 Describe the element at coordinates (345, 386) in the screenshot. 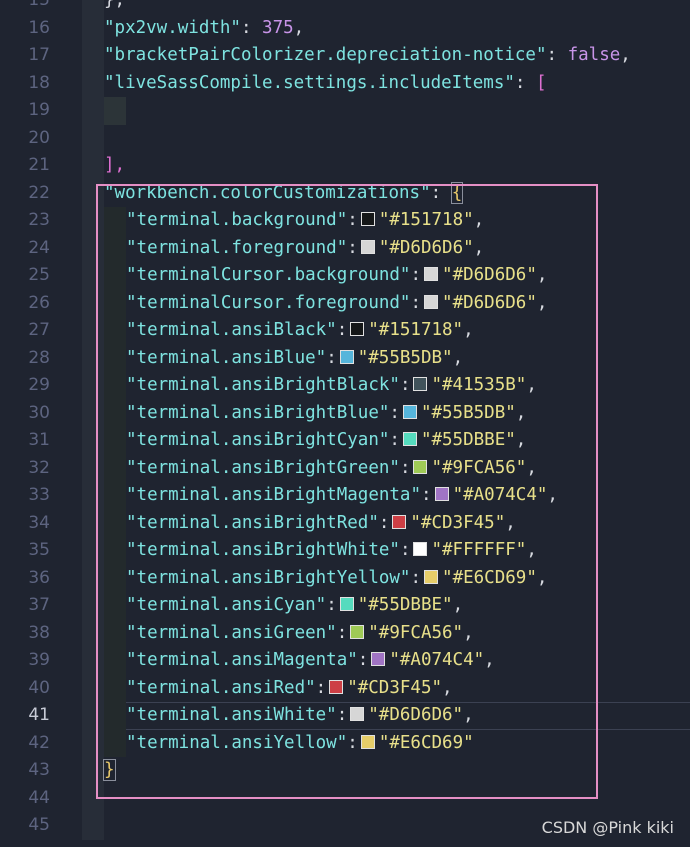

I see `code-line: 29 "terminal.ansiBrightBlack": "#41535B",` at that location.